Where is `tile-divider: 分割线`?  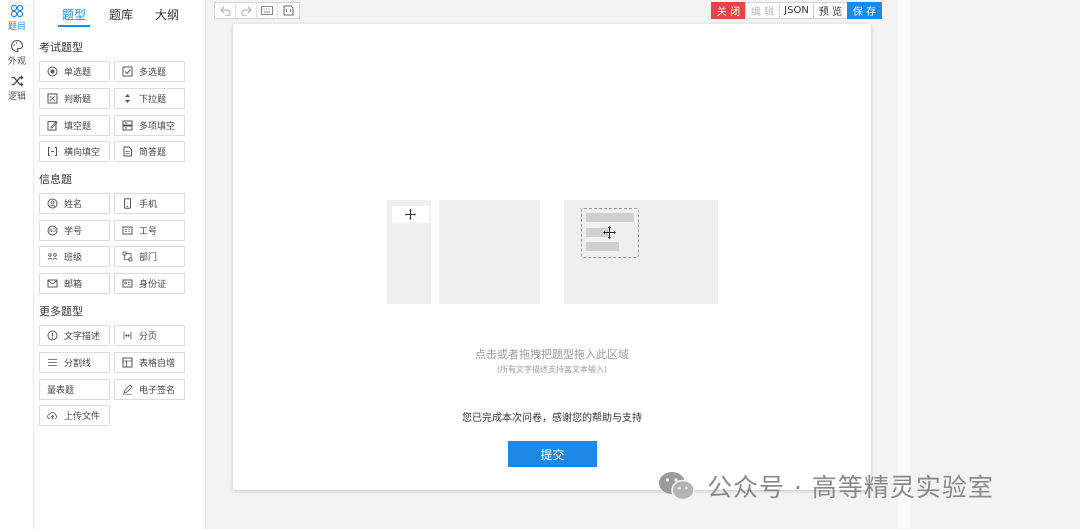 tile-divider: 分割线 is located at coordinates (74, 362).